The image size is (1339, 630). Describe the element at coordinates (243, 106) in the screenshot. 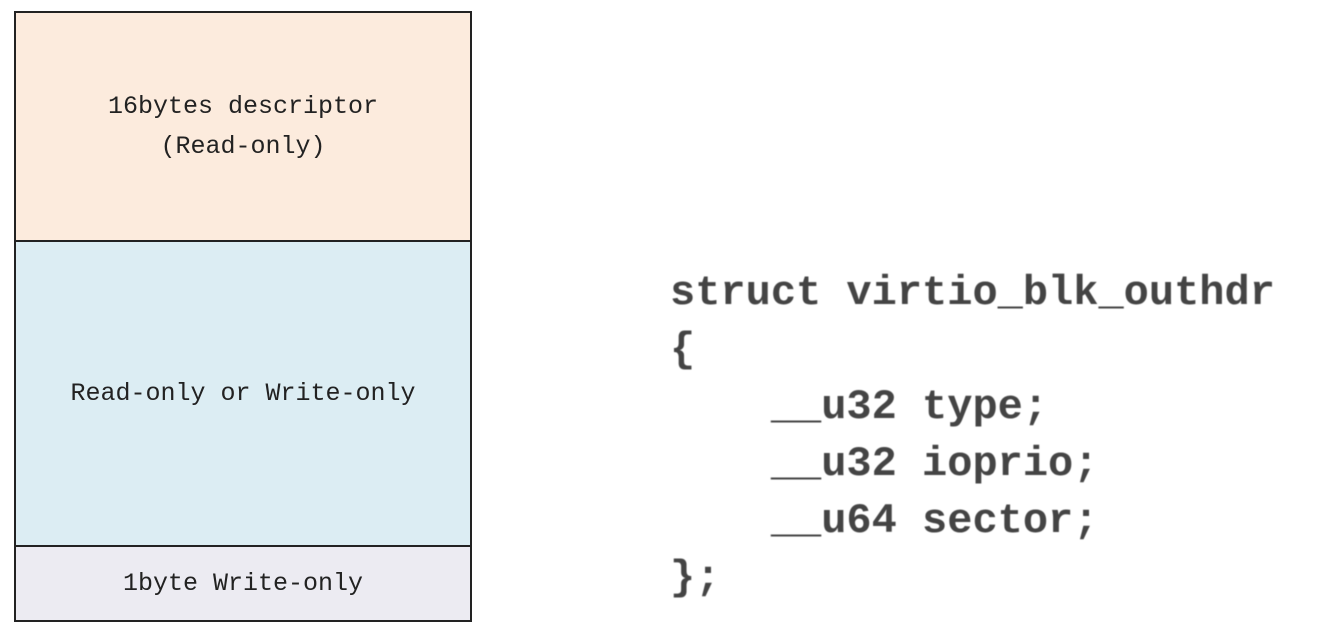

I see `segment-header-label: 16bytes descriptor` at that location.